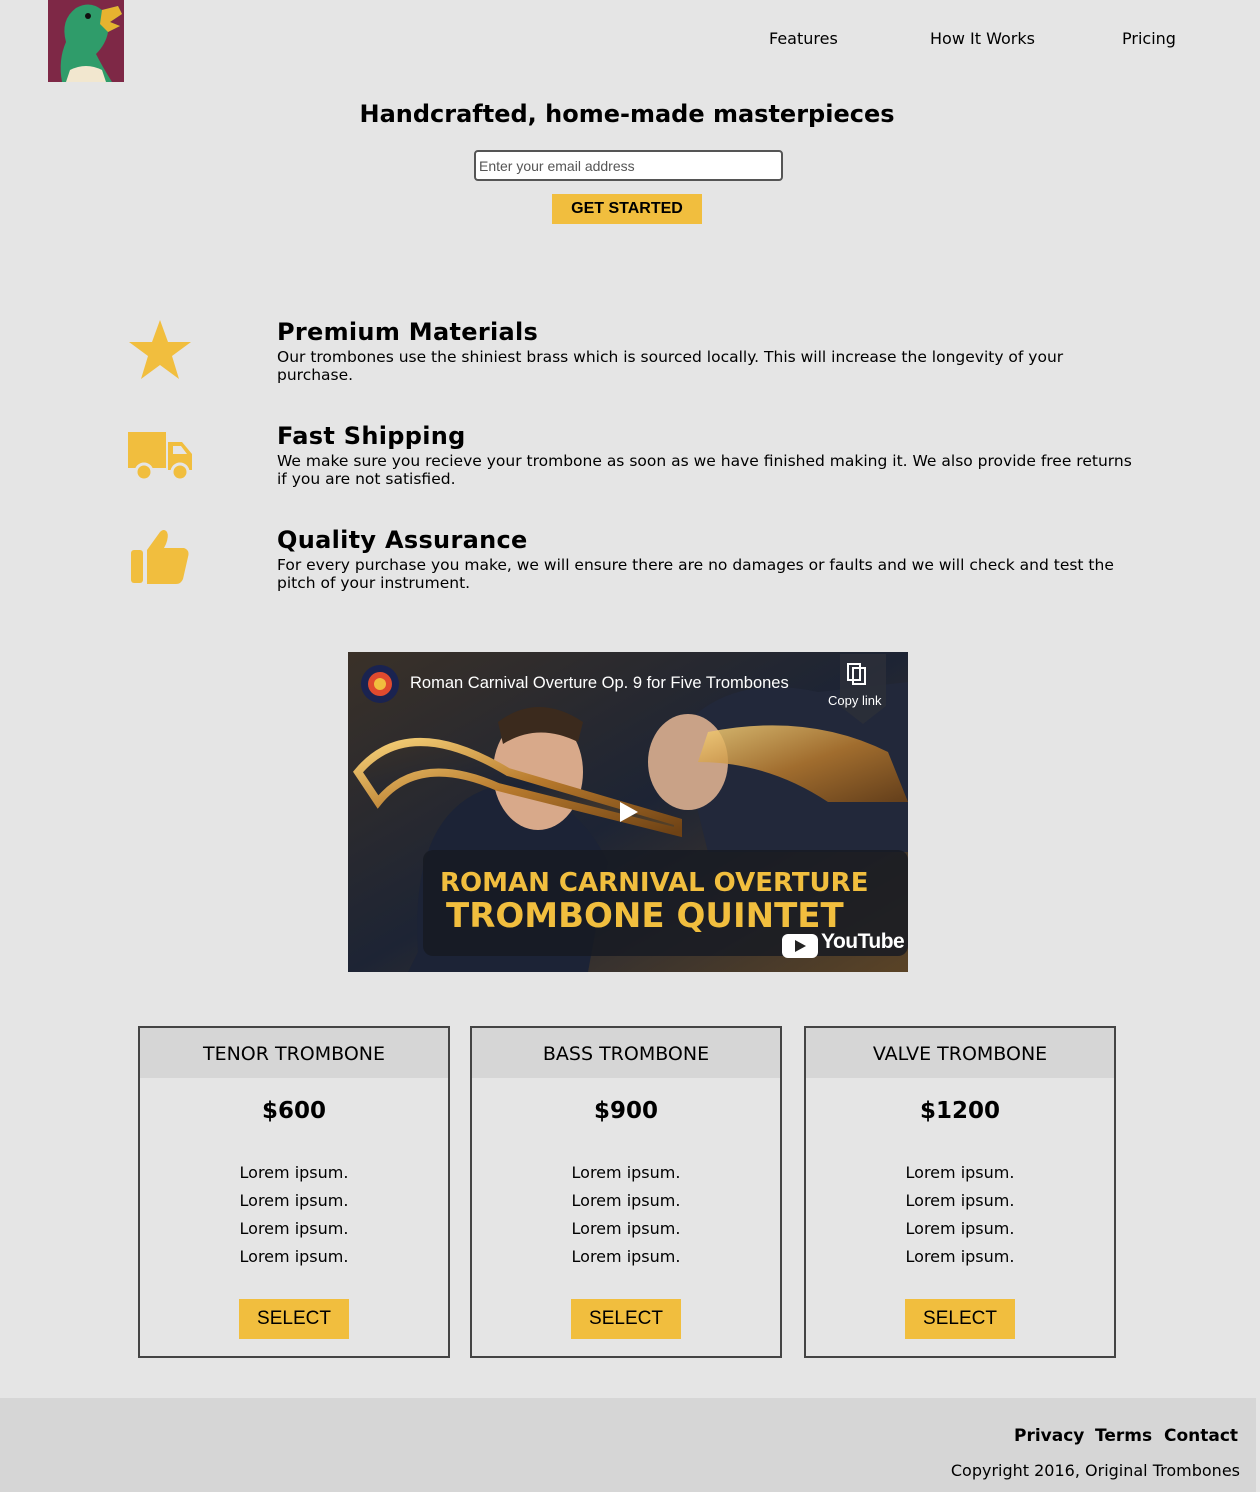  I want to click on select-bass-button: SELECT, so click(626, 1319).